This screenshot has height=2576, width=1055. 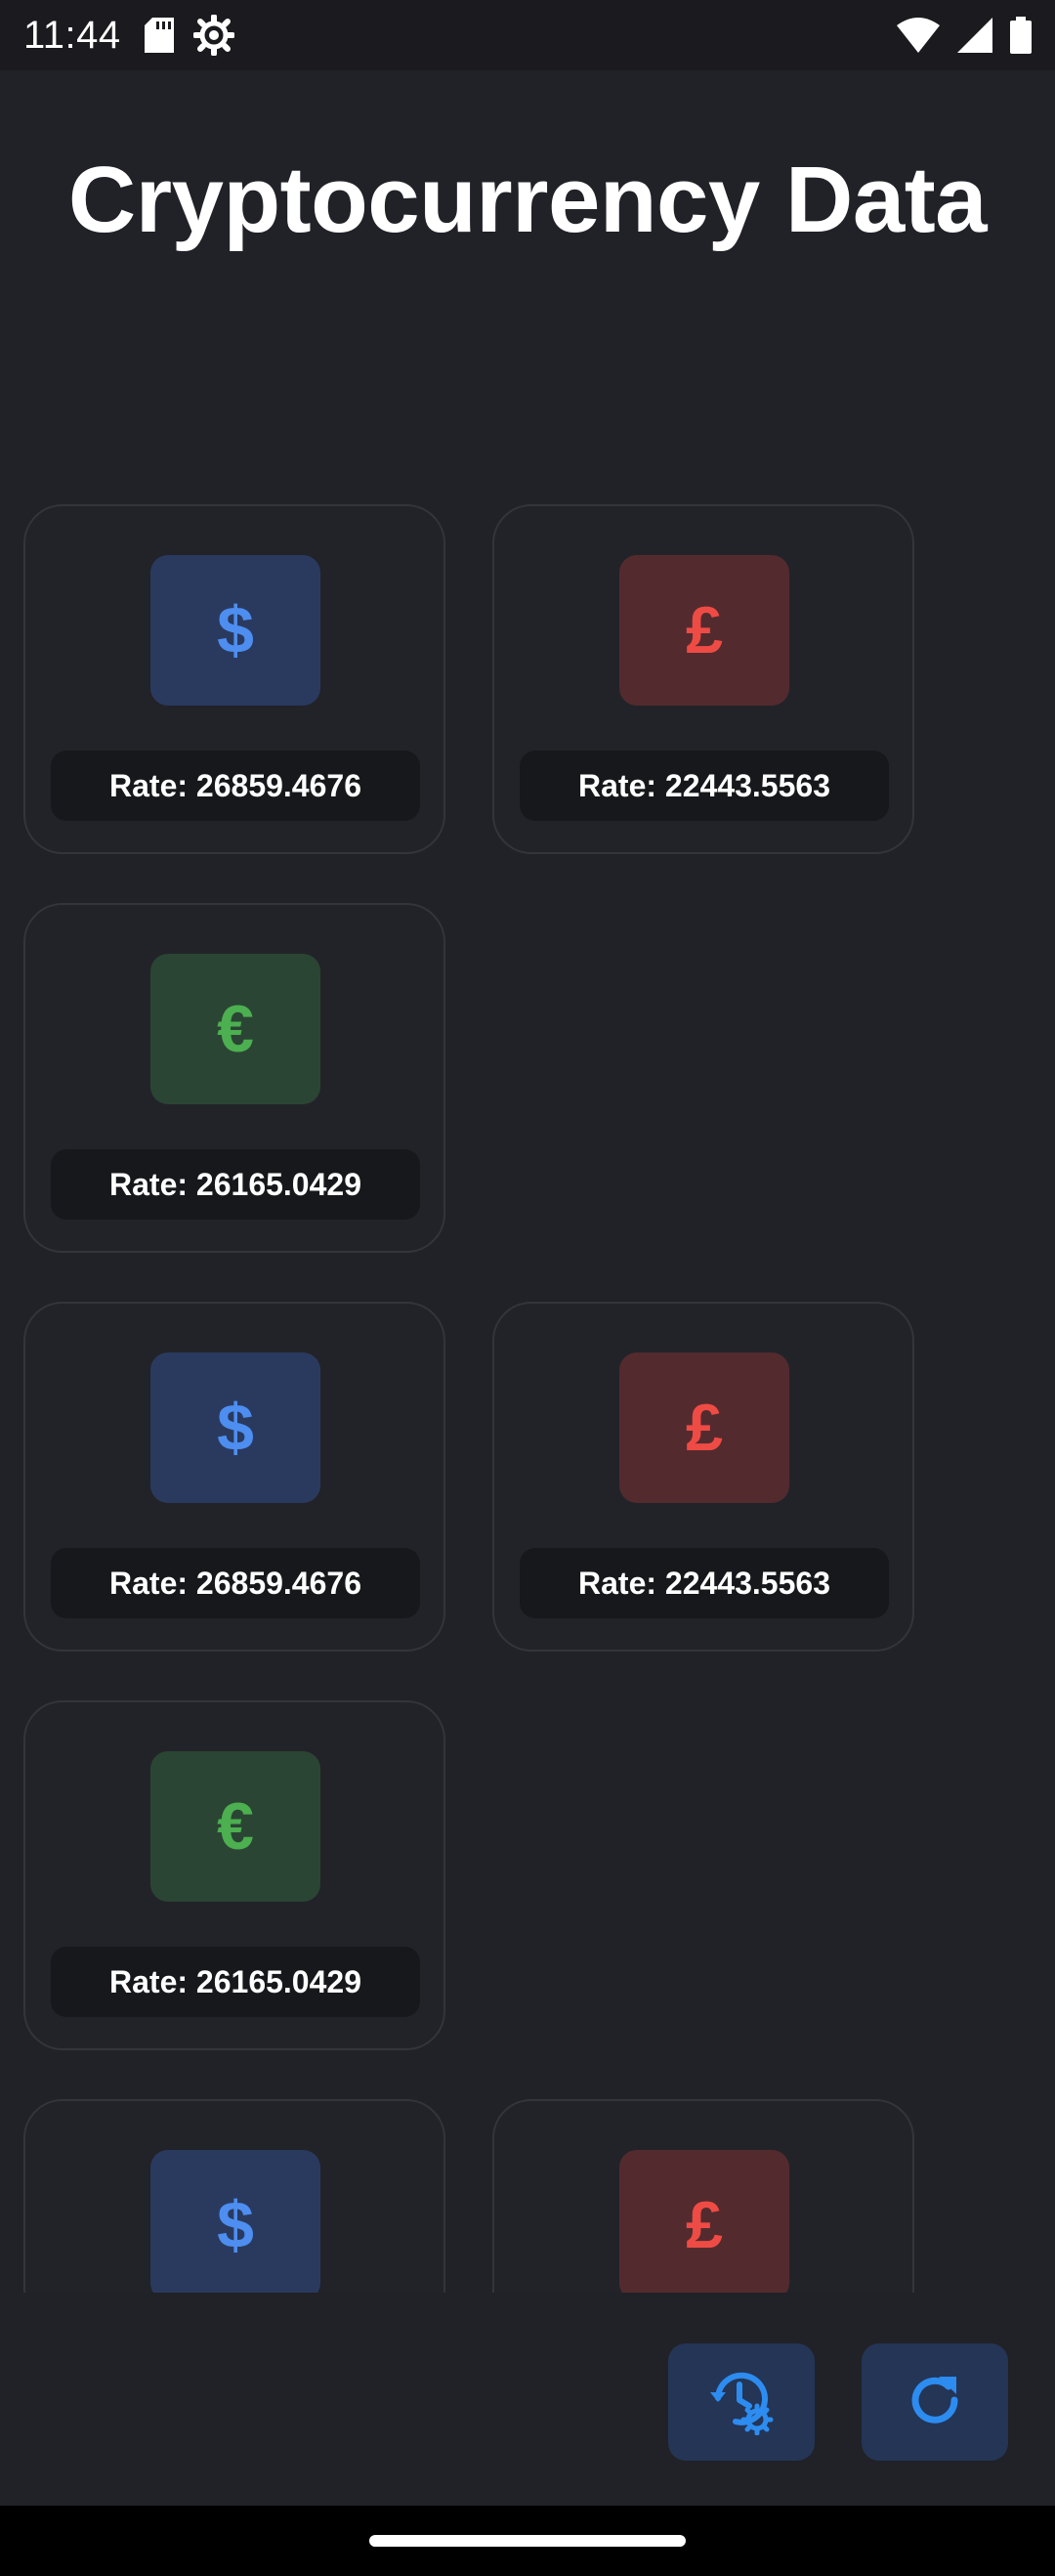 I want to click on currency-card: $, so click(x=234, y=2196).